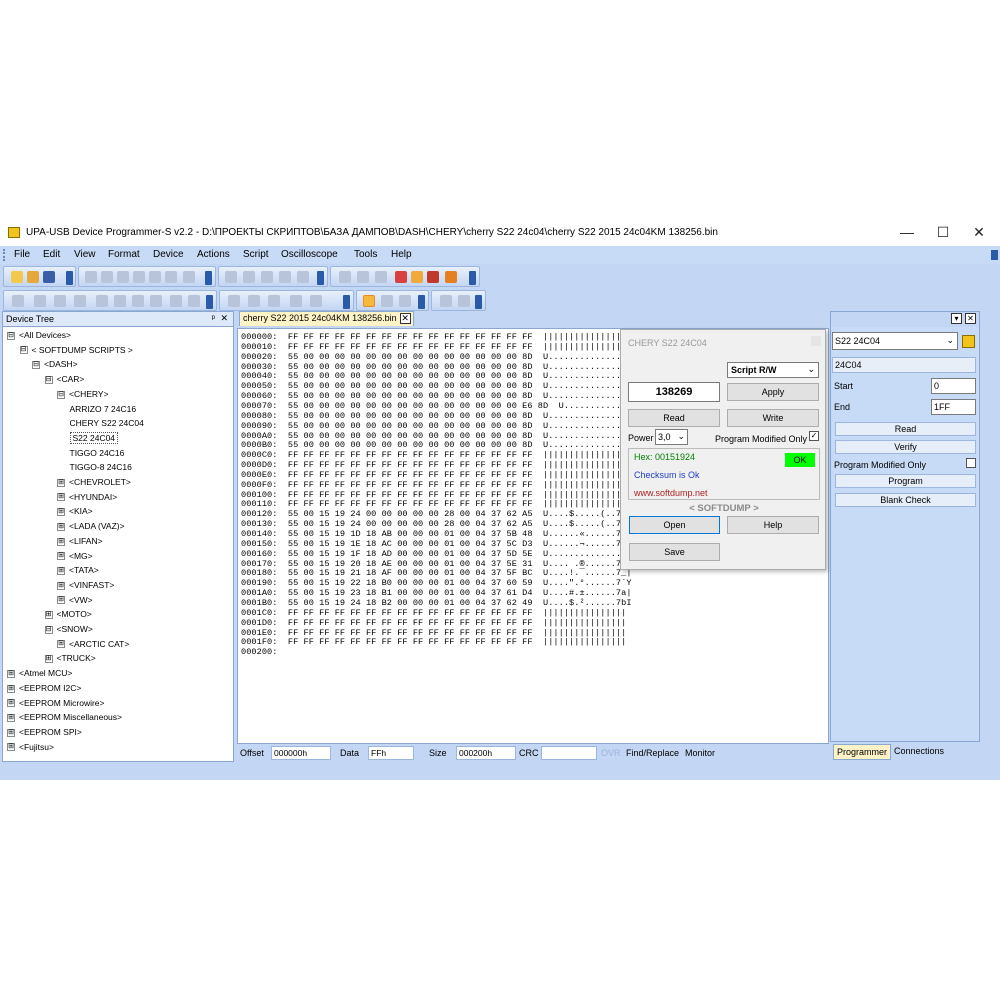 Image resolution: width=1000 pixels, height=1000 pixels. I want to click on end-input: 1FF, so click(953, 407).